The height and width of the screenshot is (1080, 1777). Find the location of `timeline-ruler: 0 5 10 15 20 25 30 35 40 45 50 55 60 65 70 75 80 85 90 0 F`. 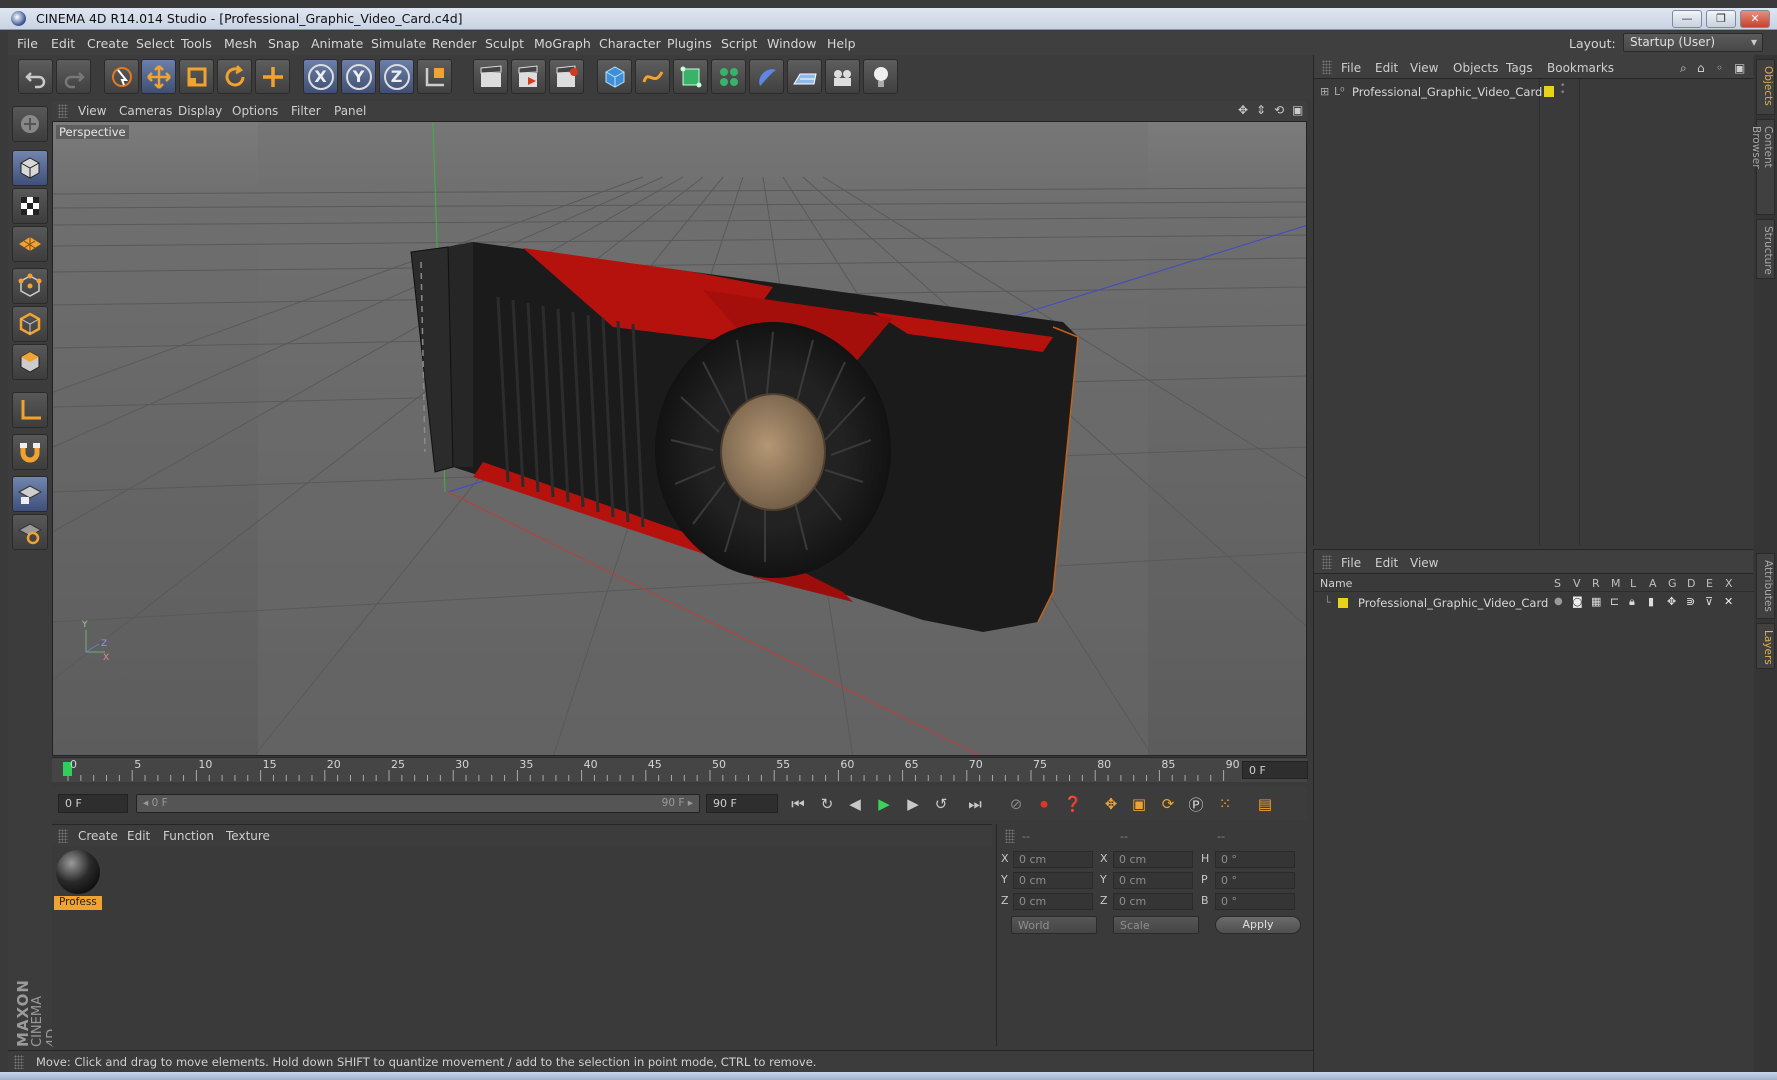

timeline-ruler: 0 5 10 15 20 25 30 35 40 45 50 55 60 65 70 75 80 85 90 0 F is located at coordinates (680, 769).